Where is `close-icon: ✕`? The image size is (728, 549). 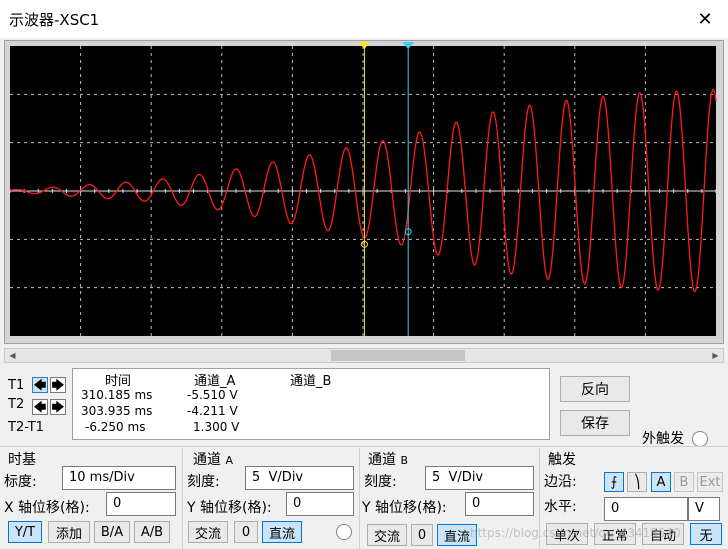 close-icon: ✕ is located at coordinates (705, 19).